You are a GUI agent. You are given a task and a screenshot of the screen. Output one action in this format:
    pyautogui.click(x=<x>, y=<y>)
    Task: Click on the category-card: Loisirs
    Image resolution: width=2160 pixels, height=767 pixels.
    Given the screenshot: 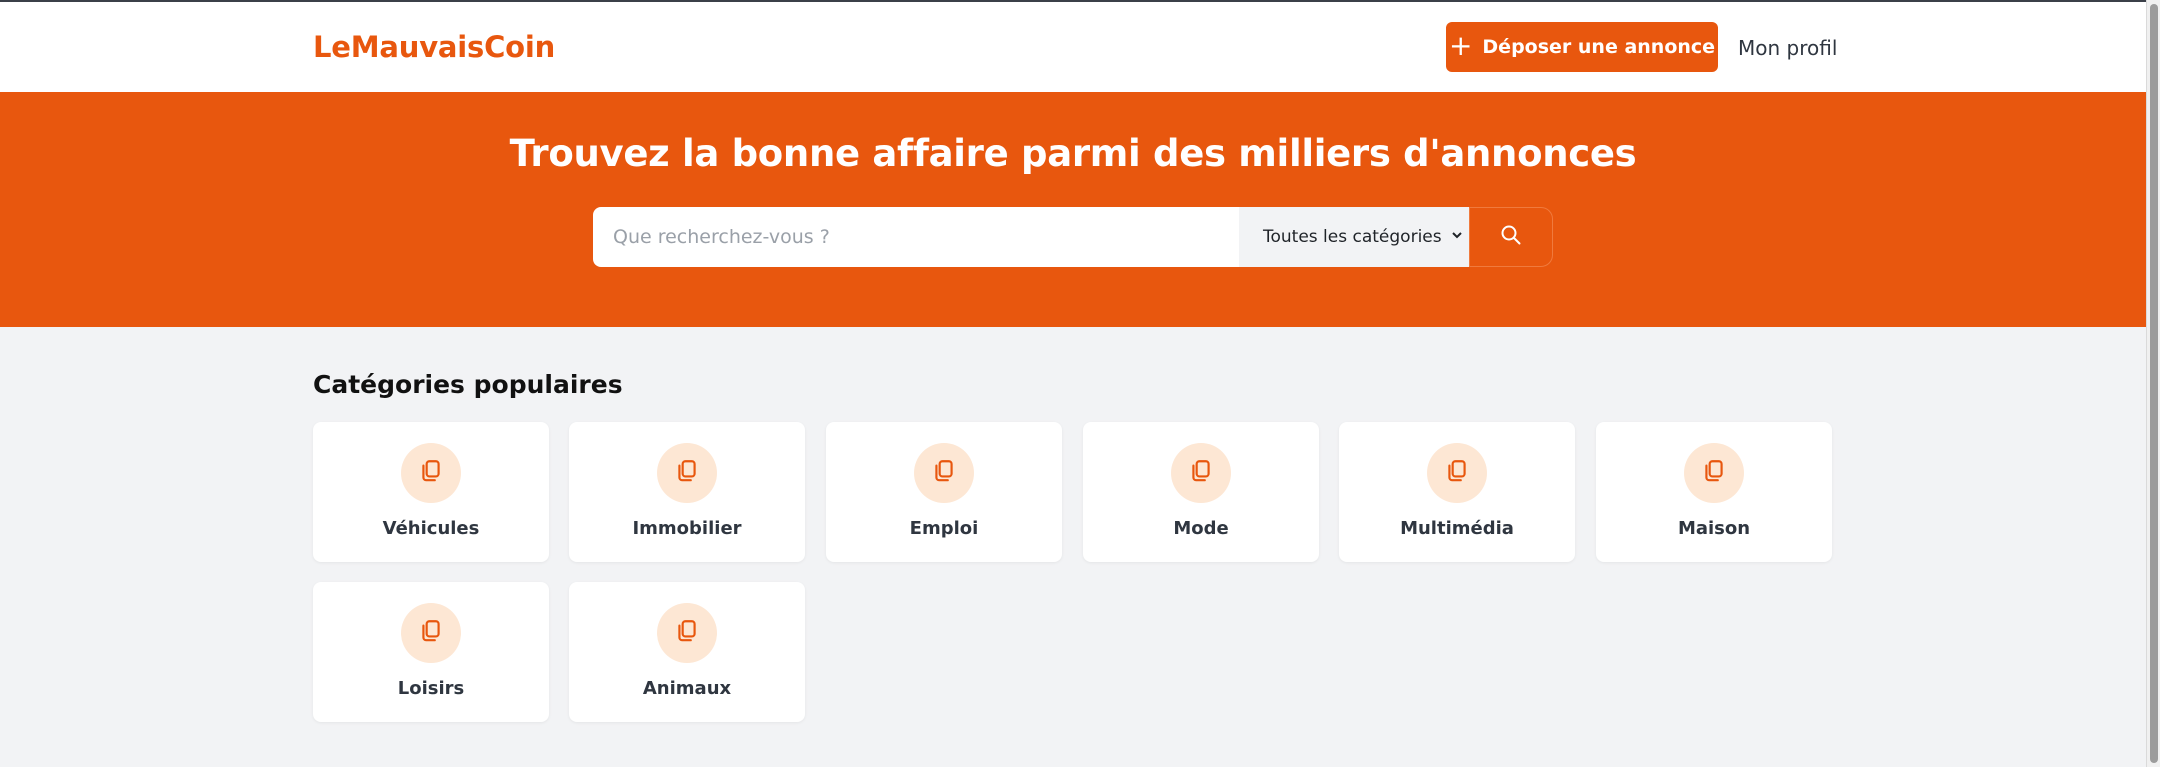 What is the action you would take?
    pyautogui.click(x=431, y=652)
    